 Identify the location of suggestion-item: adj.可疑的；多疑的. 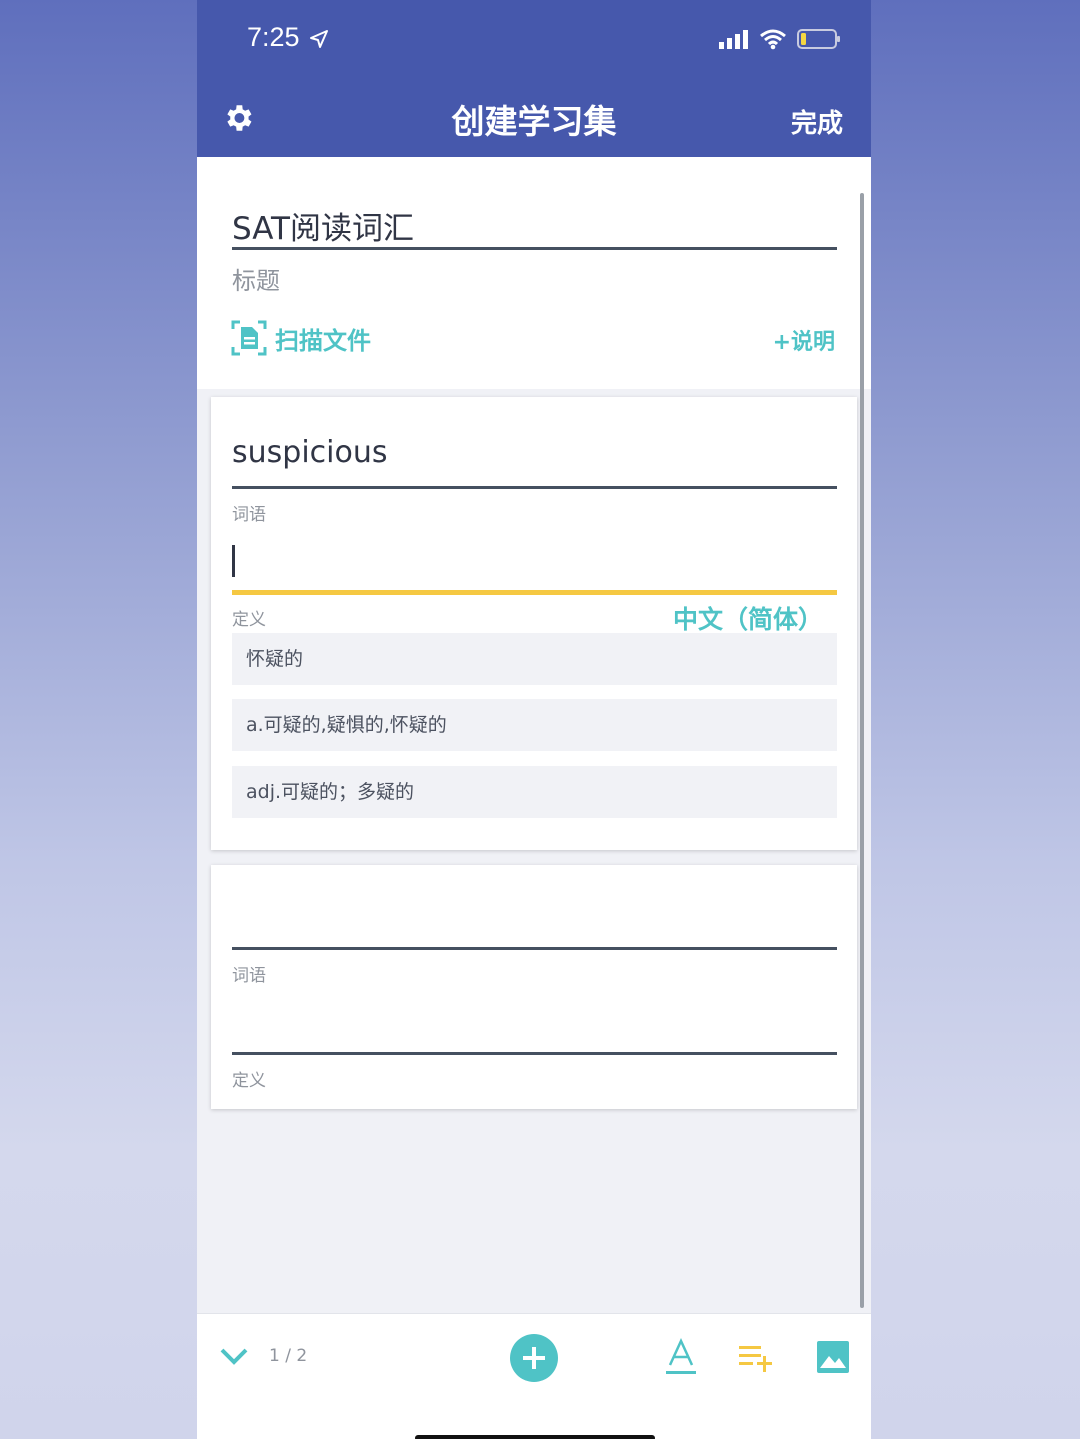
(534, 792).